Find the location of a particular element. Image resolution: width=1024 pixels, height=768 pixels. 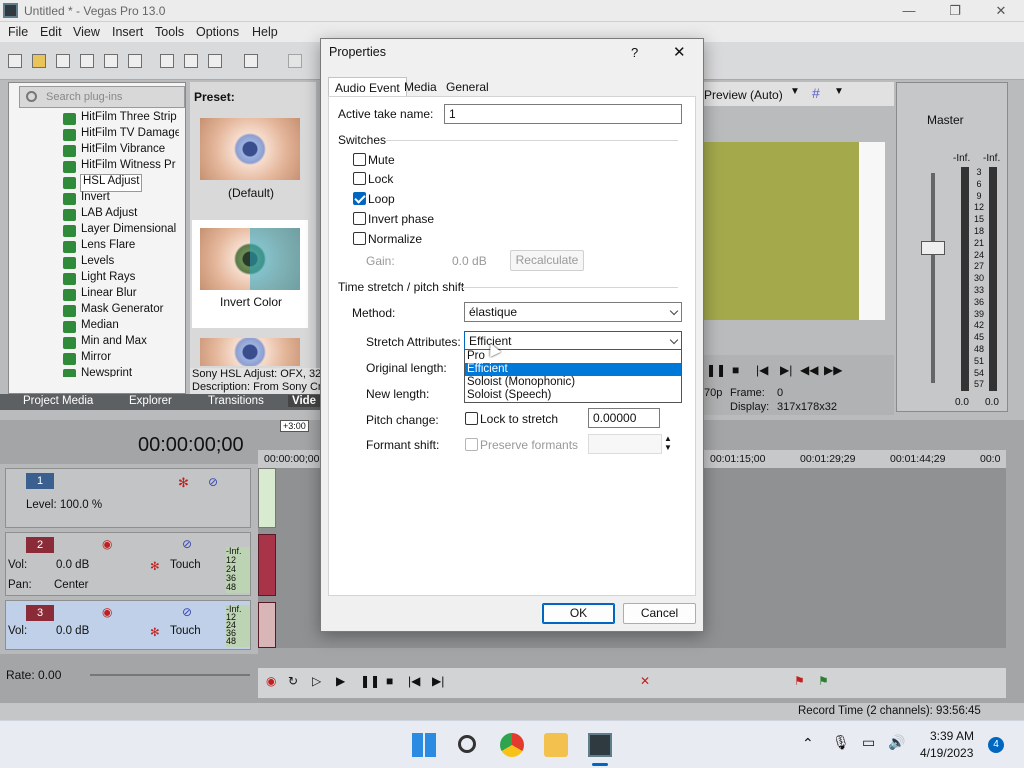

minimize-button: — is located at coordinates (909, 11).